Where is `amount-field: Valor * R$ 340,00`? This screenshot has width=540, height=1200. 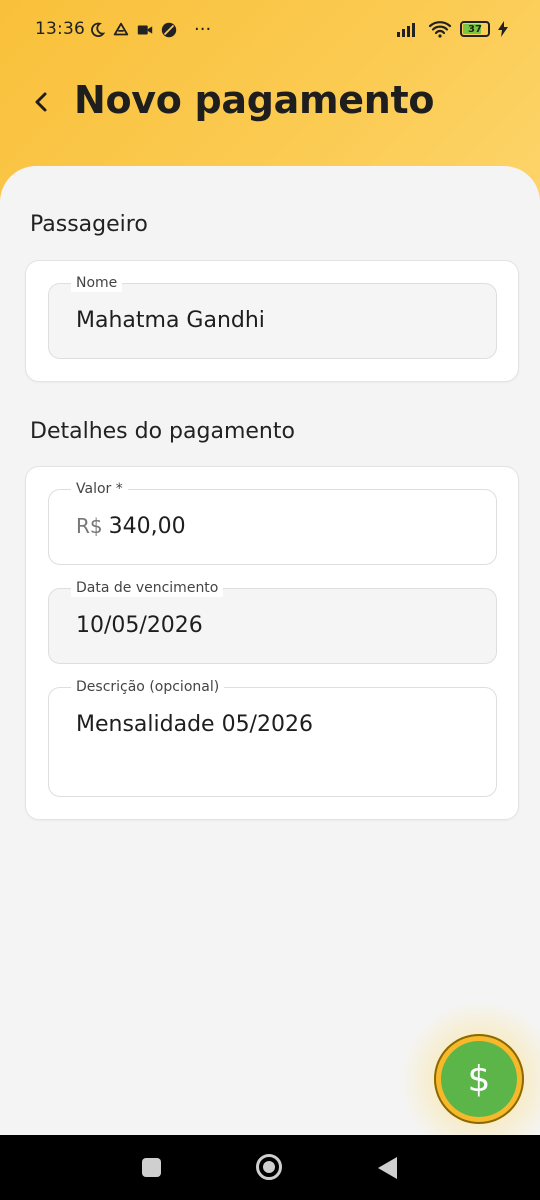
amount-field: Valor * R$ 340,00 is located at coordinates (272, 522).